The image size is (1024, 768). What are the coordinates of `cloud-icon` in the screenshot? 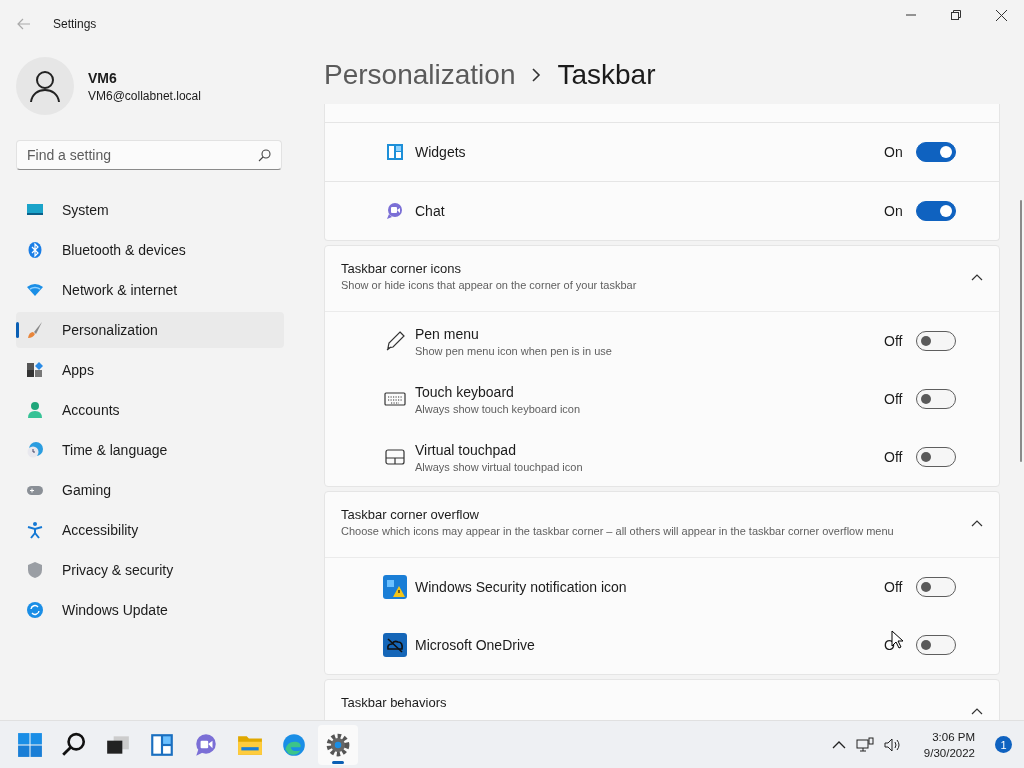 It's located at (395, 645).